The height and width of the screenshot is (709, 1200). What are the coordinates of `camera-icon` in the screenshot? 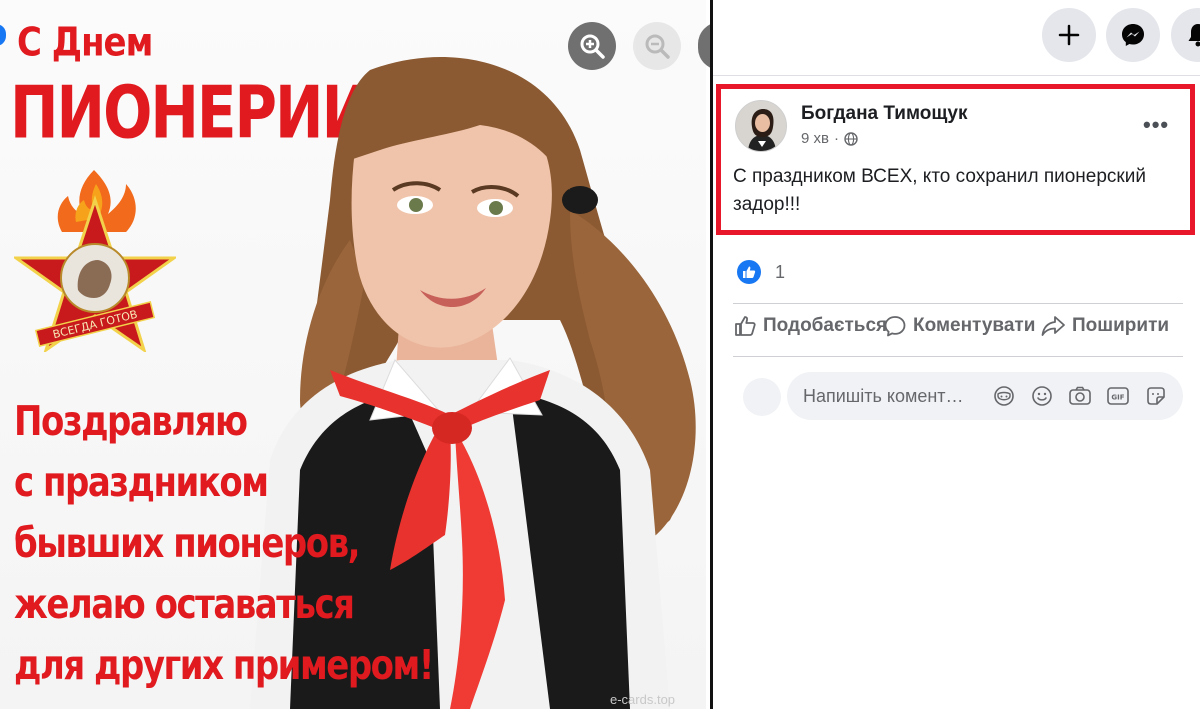 It's located at (1080, 396).